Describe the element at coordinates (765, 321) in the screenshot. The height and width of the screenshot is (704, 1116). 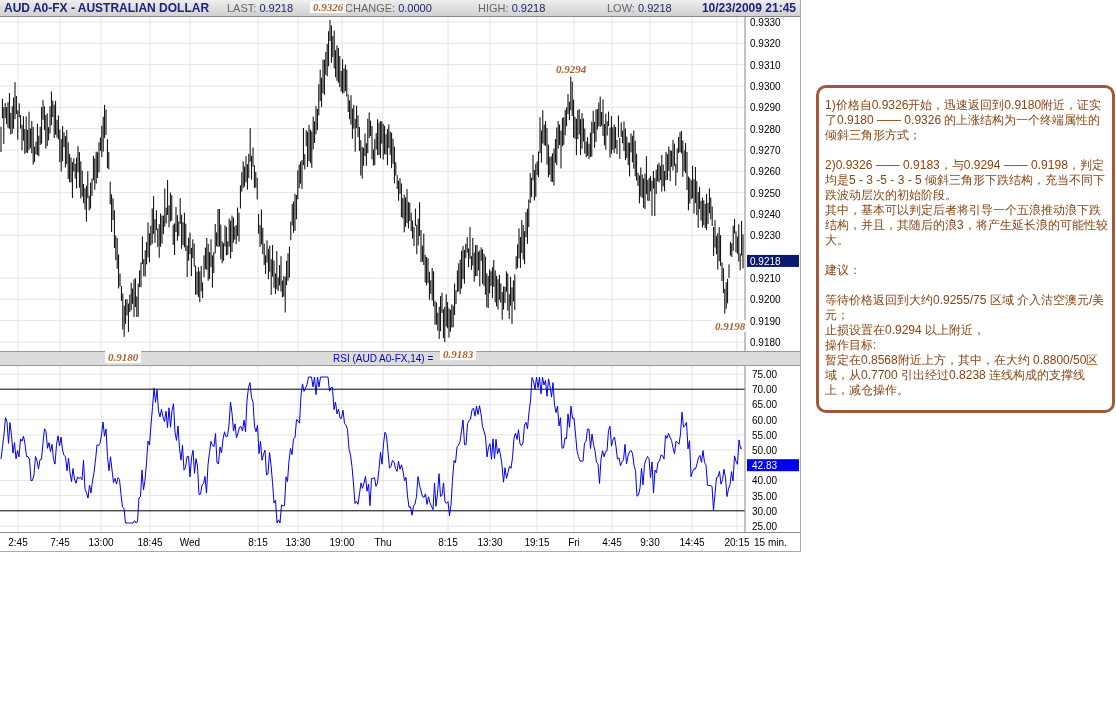
I see `axis-label: 0.9190` at that location.